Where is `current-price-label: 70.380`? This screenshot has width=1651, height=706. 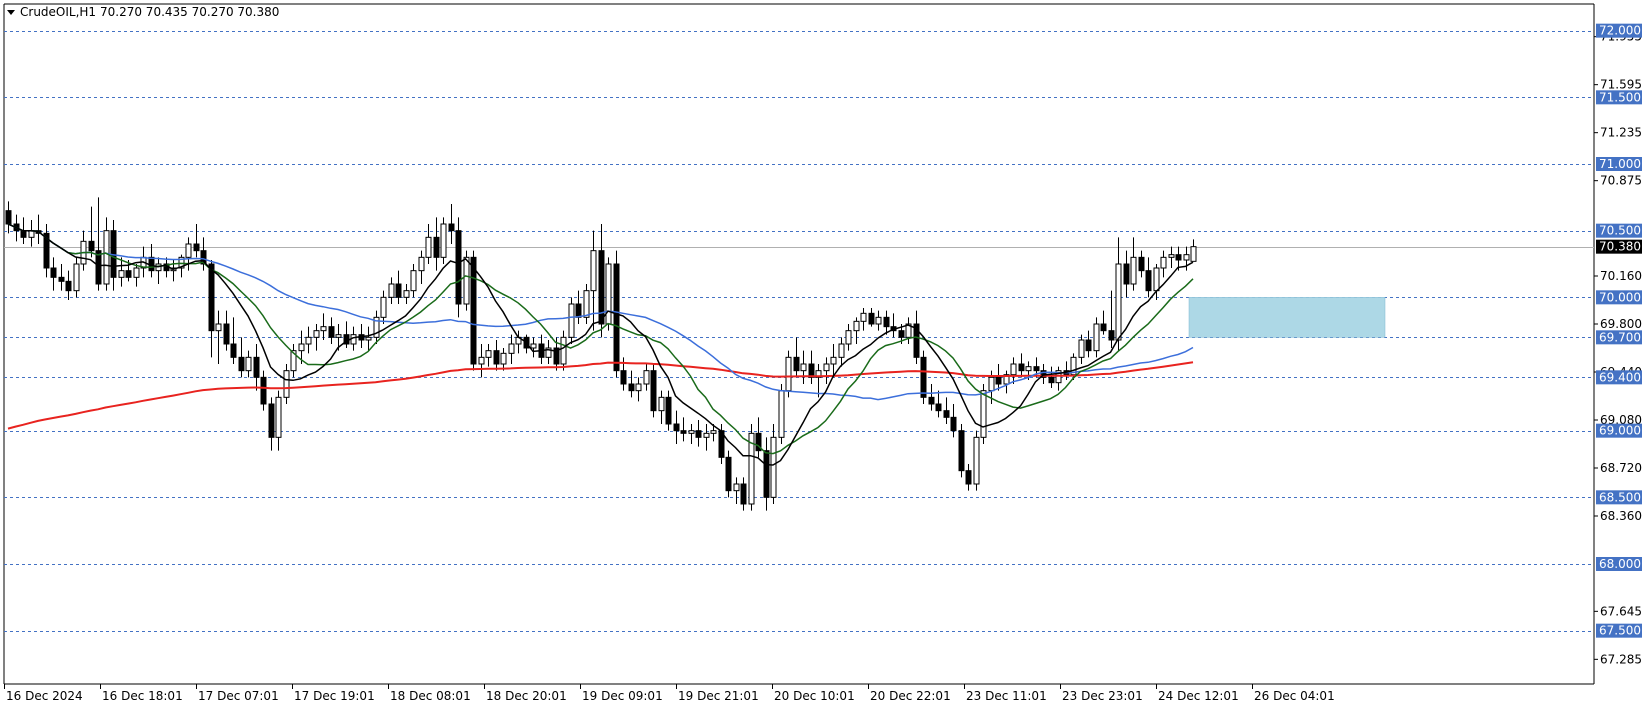
current-price-label: 70.380 is located at coordinates (1620, 247).